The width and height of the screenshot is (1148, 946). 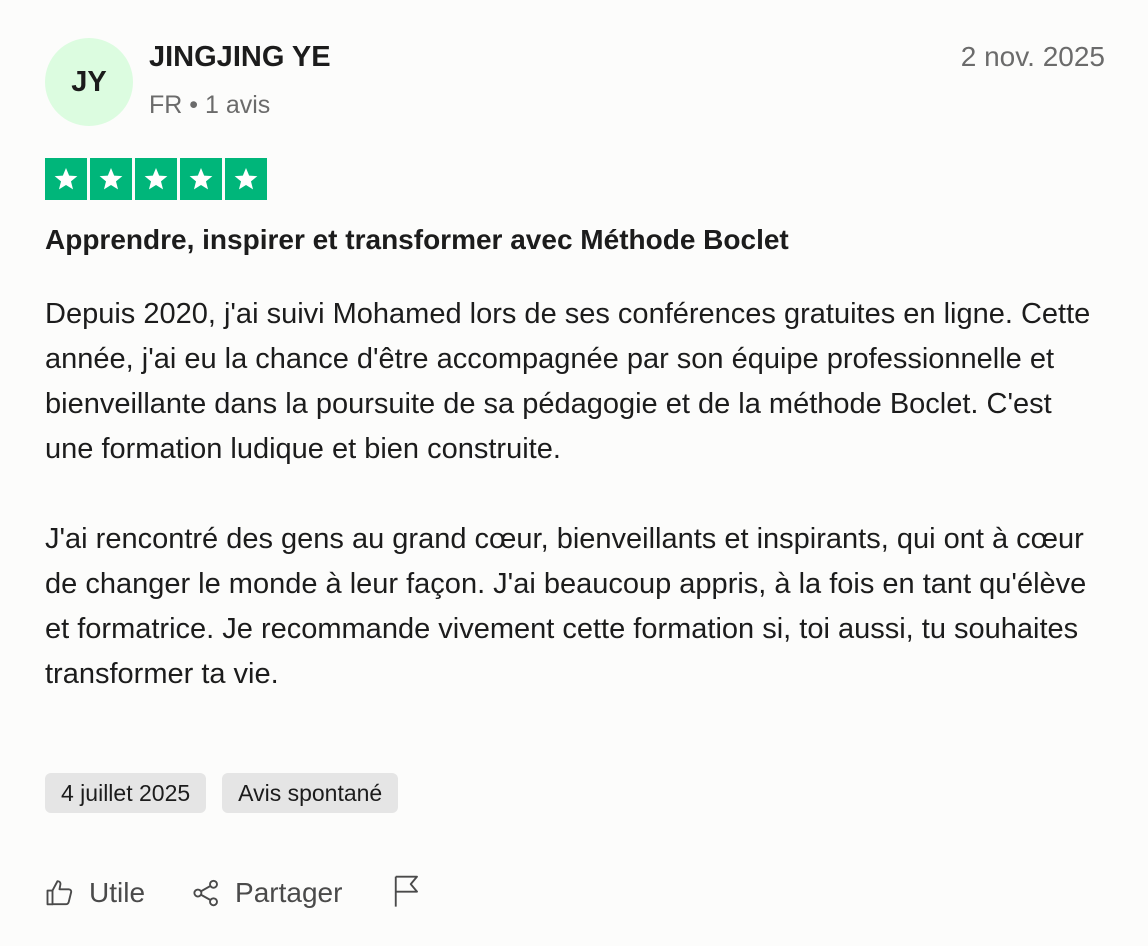 What do you see at coordinates (206, 893) in the screenshot?
I see `share-icon` at bounding box center [206, 893].